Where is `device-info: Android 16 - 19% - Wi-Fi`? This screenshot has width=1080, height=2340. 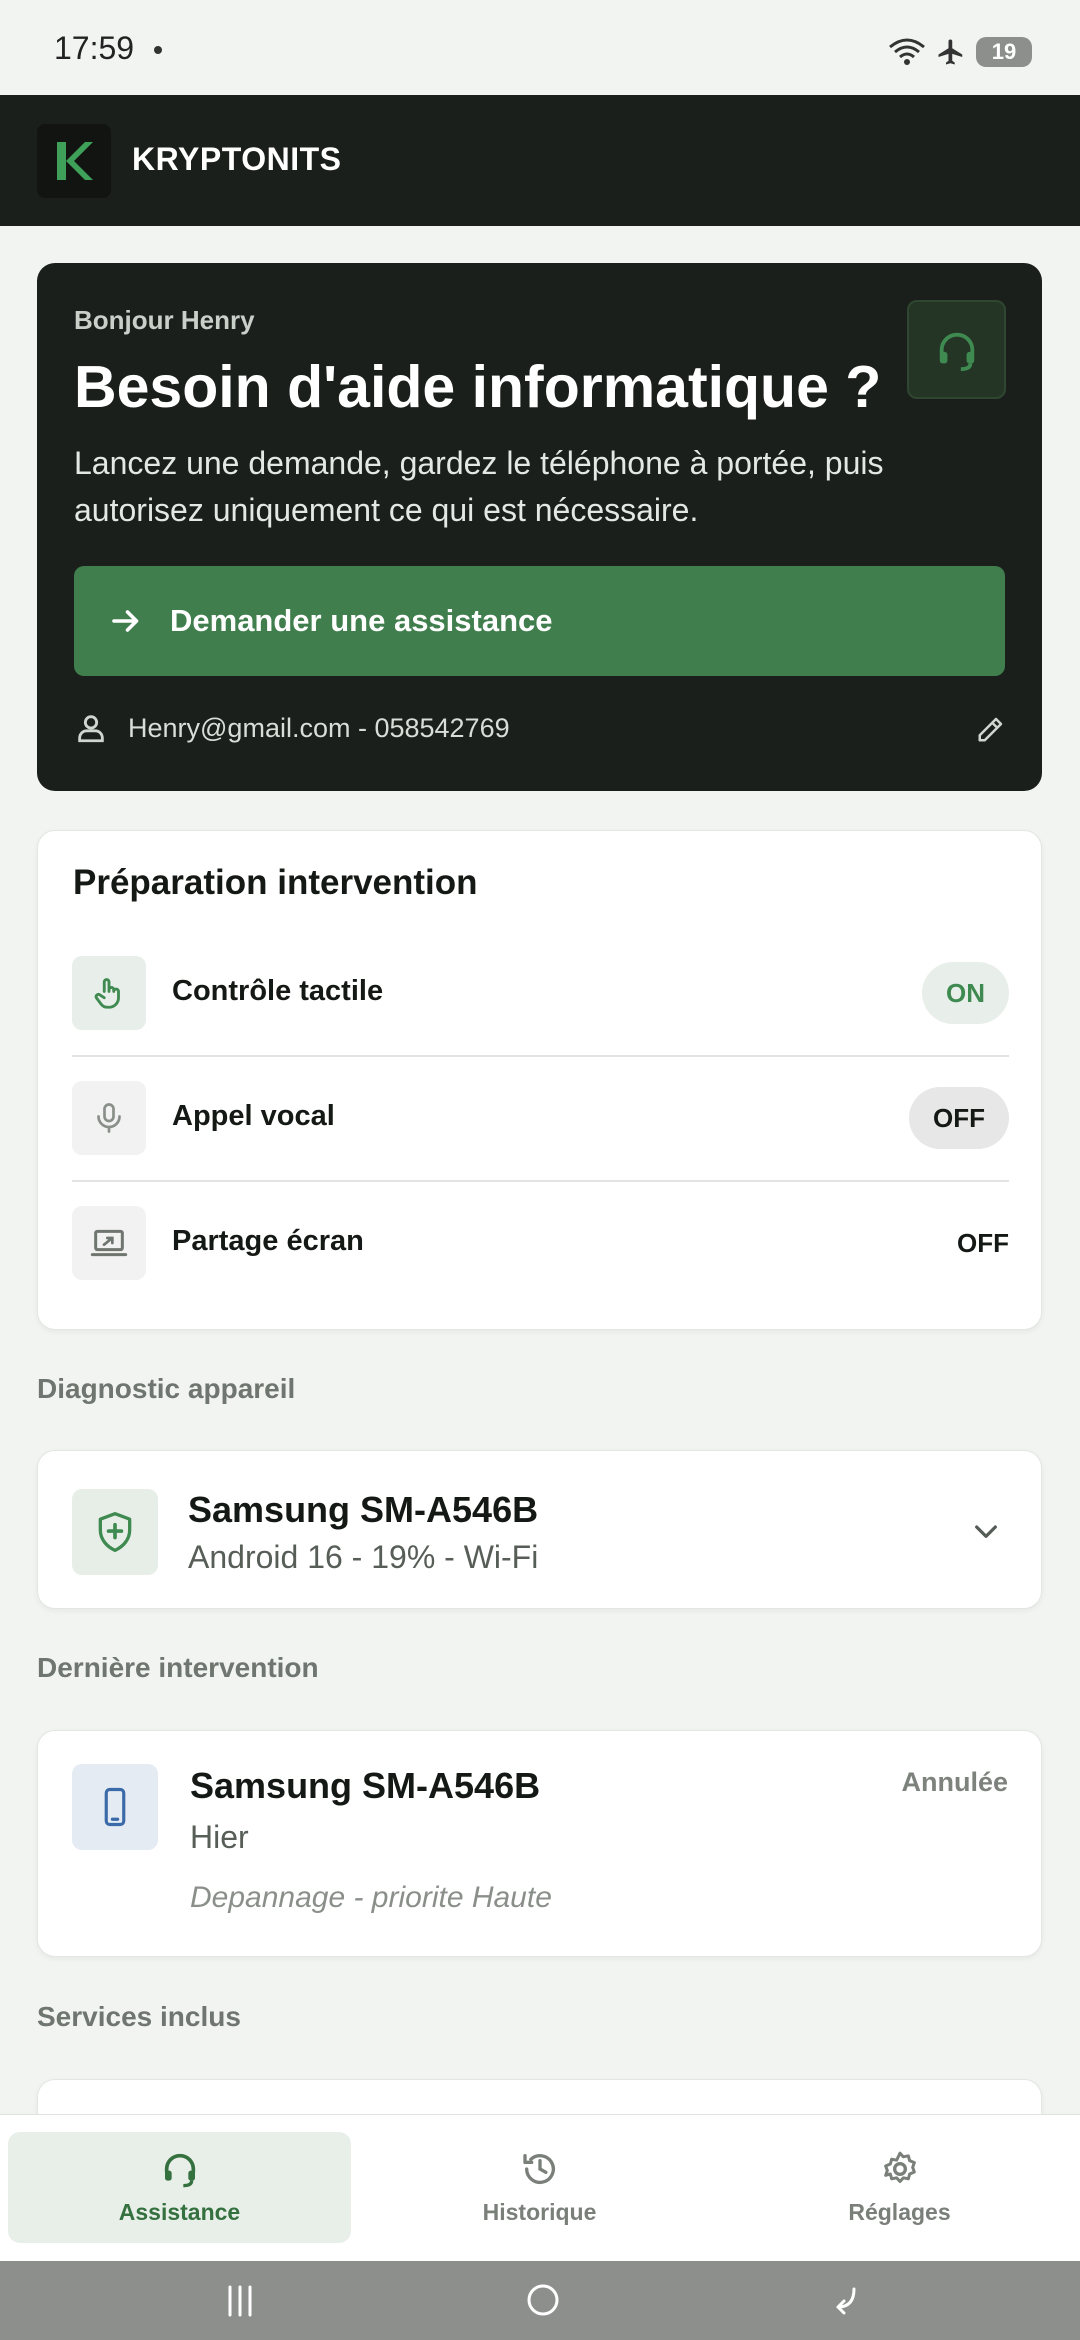 device-info: Android 16 - 19% - Wi-Fi is located at coordinates (363, 1557).